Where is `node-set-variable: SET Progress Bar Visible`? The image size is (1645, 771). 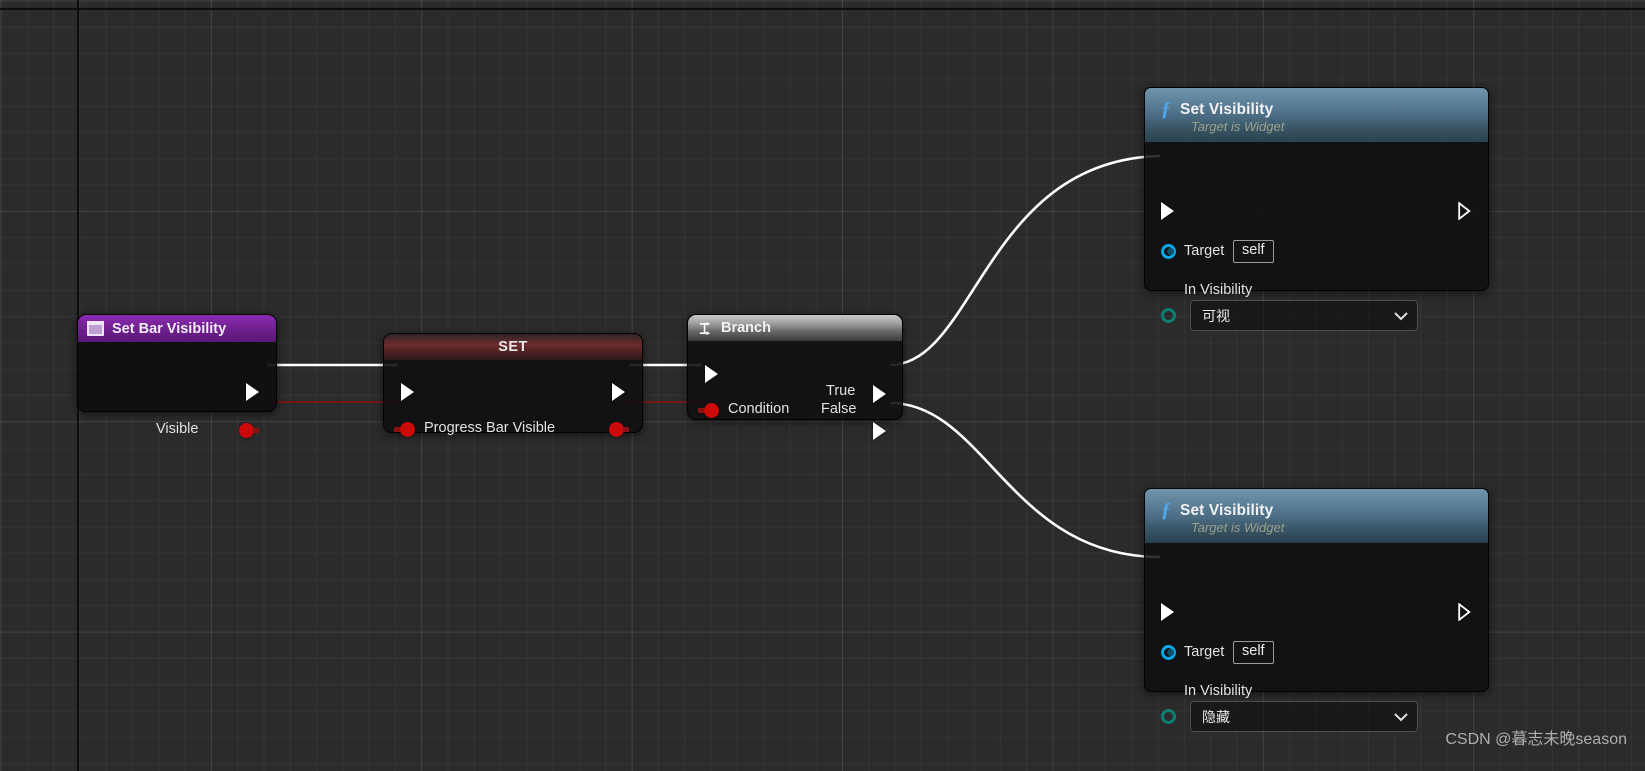 node-set-variable: SET Progress Bar Visible is located at coordinates (513, 385).